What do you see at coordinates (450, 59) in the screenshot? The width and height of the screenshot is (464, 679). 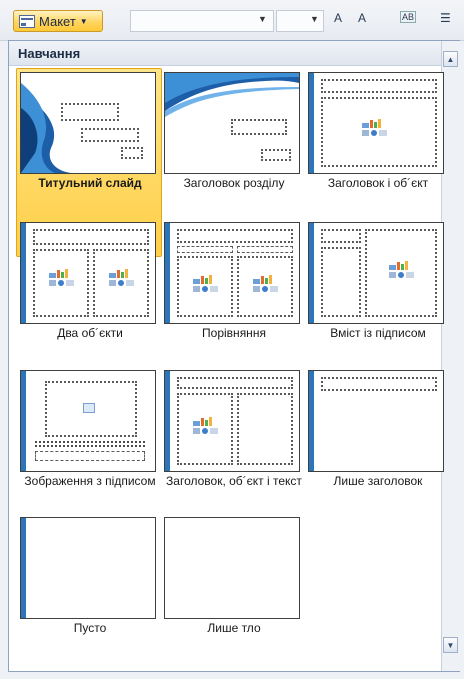 I see `scroll-up-button: ▲` at bounding box center [450, 59].